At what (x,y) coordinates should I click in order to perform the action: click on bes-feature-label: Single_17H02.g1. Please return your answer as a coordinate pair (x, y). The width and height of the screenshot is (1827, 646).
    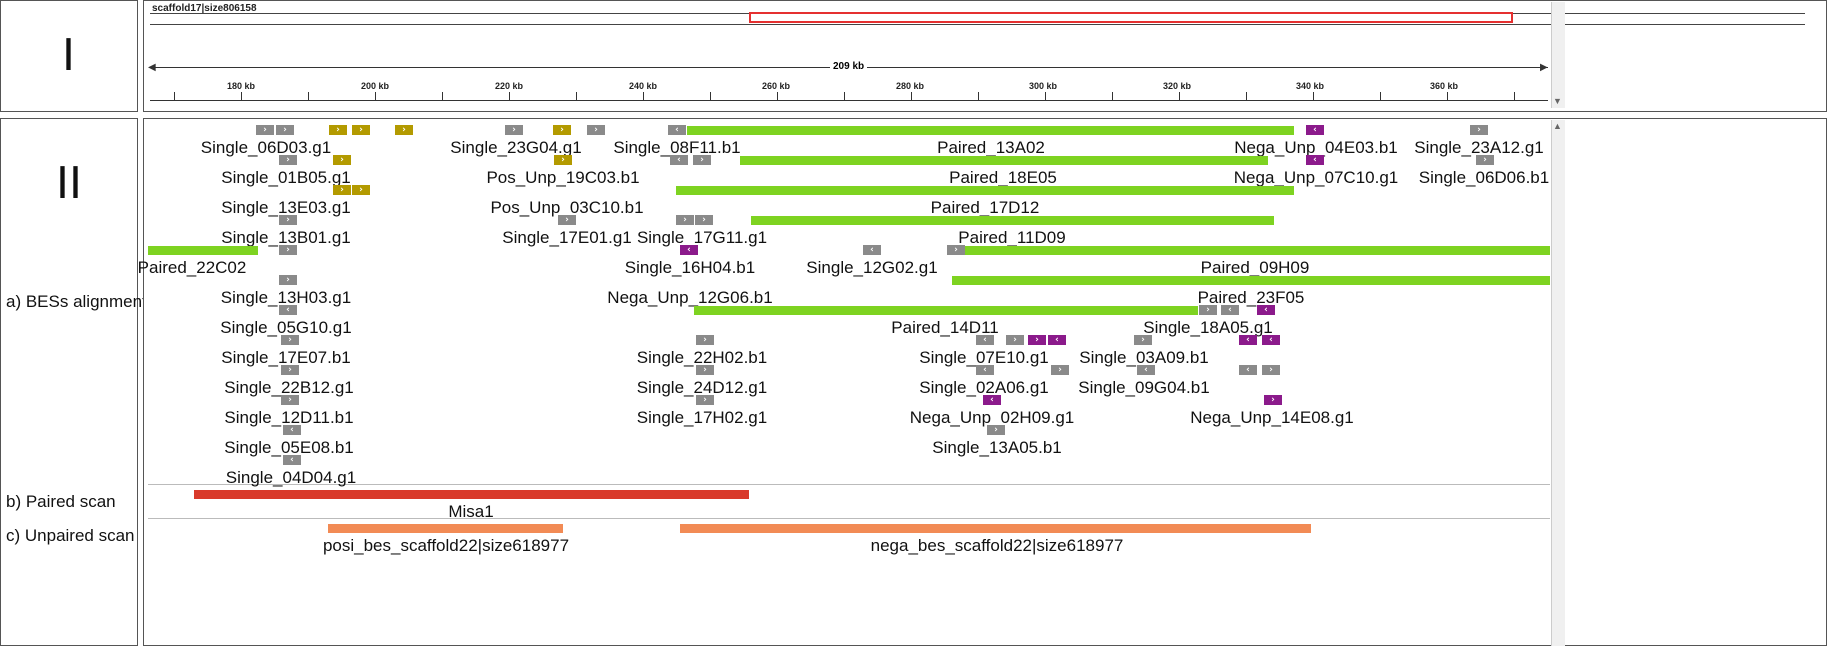
    Looking at the image, I should click on (702, 417).